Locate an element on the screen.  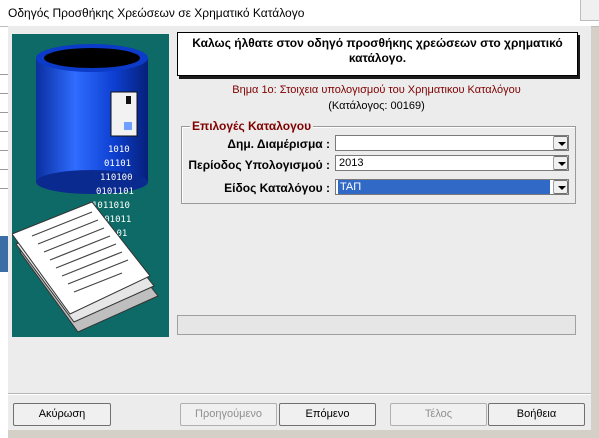
period-select: 2013 is located at coordinates (452, 163).